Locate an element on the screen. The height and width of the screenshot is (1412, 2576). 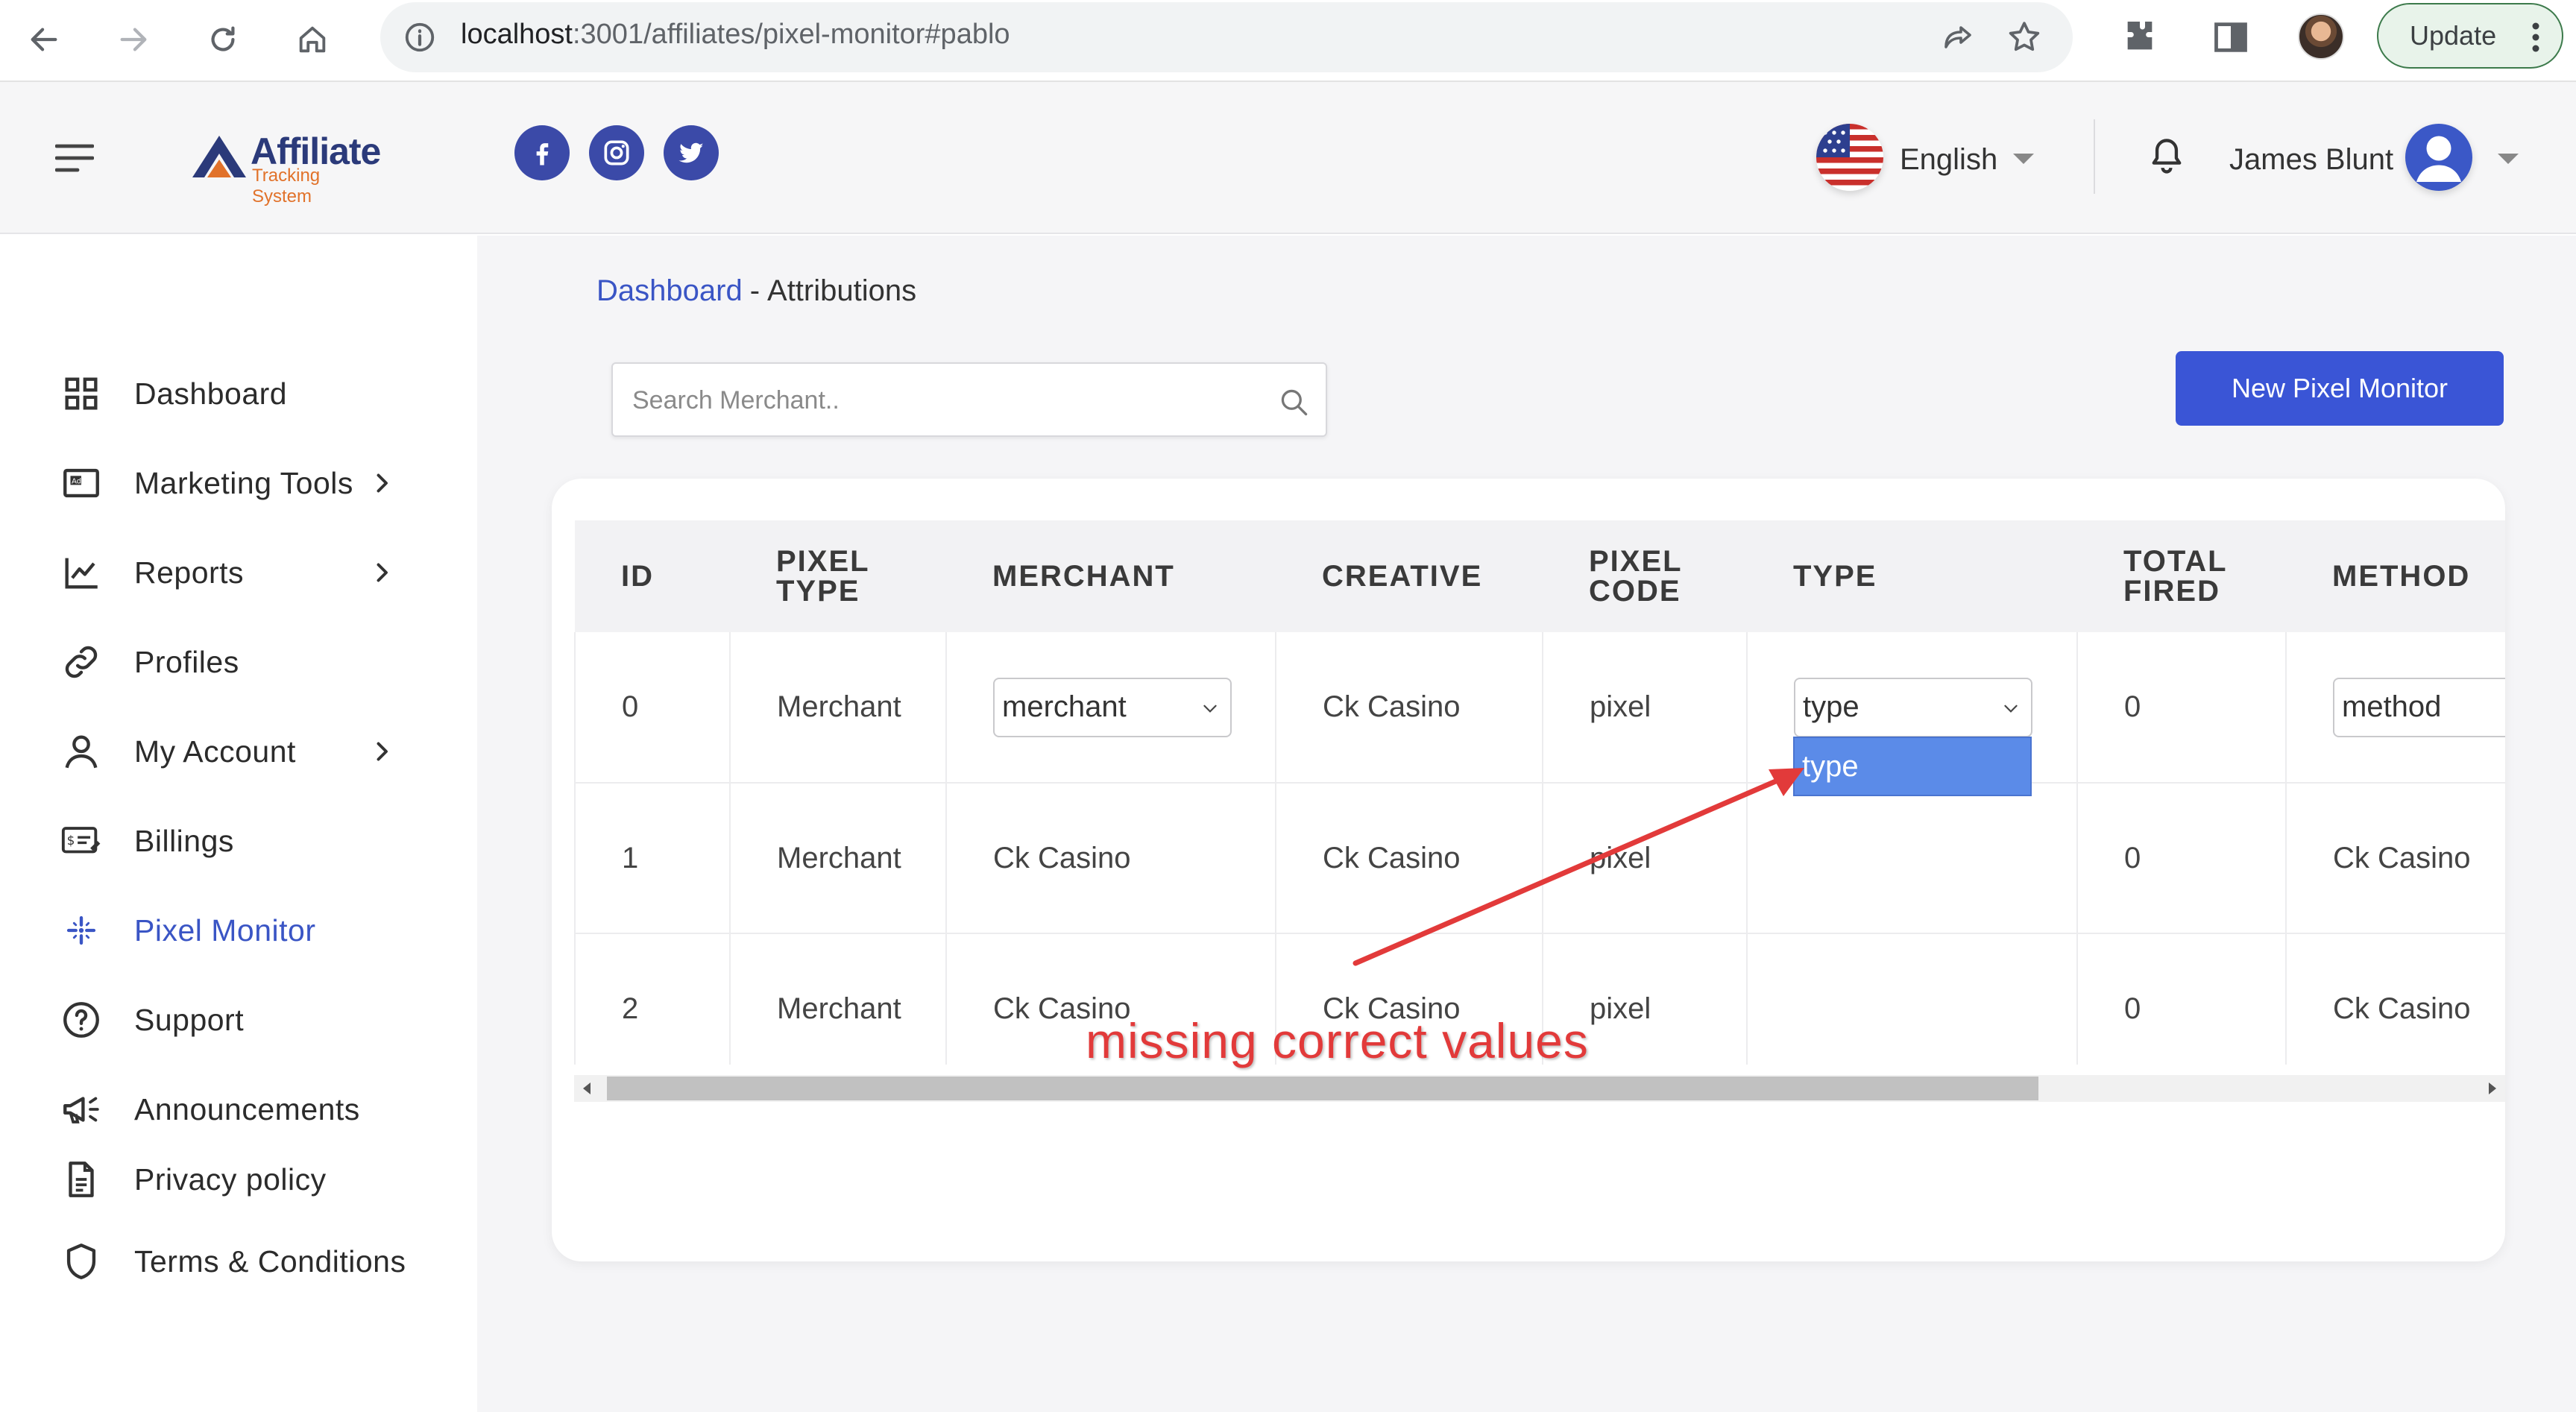
type-select: type is located at coordinates (1913, 707).